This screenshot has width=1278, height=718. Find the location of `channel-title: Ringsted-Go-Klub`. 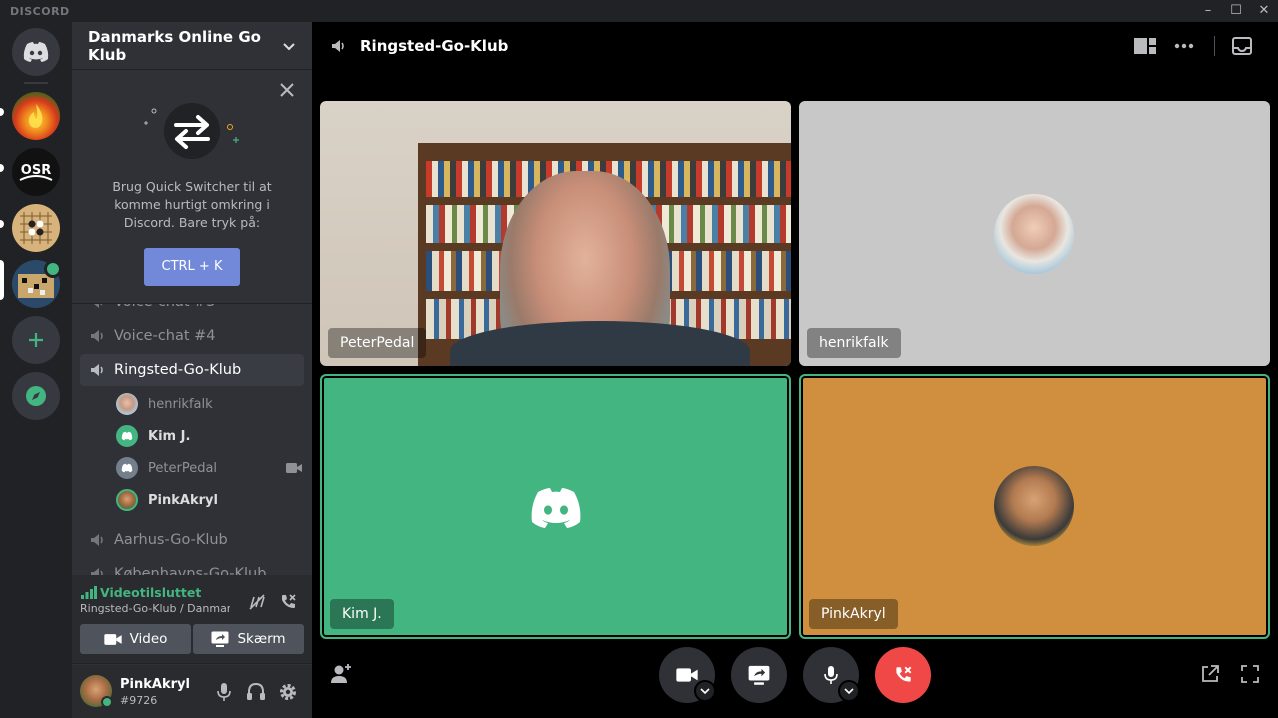

channel-title: Ringsted-Go-Klub is located at coordinates (434, 46).